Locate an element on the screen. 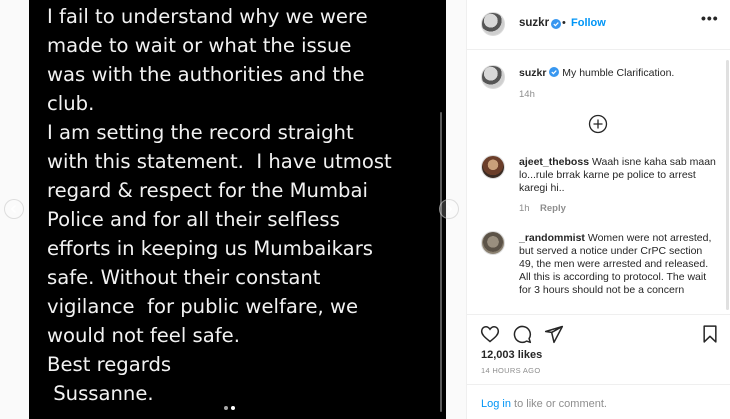 Image resolution: width=730 pixels, height=419 pixels. comment-bubble-icon is located at coordinates (522, 334).